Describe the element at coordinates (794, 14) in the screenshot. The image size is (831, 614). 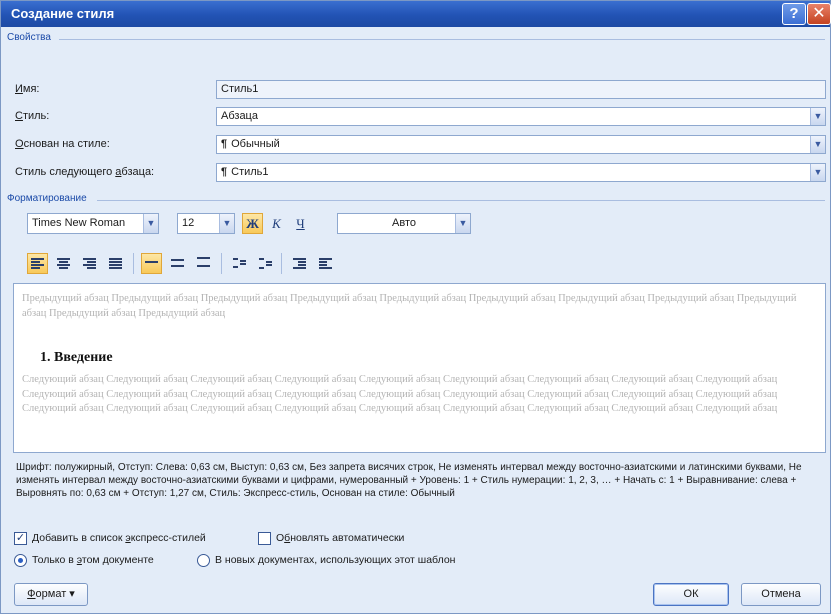
I see `help-icon: ?` at that location.